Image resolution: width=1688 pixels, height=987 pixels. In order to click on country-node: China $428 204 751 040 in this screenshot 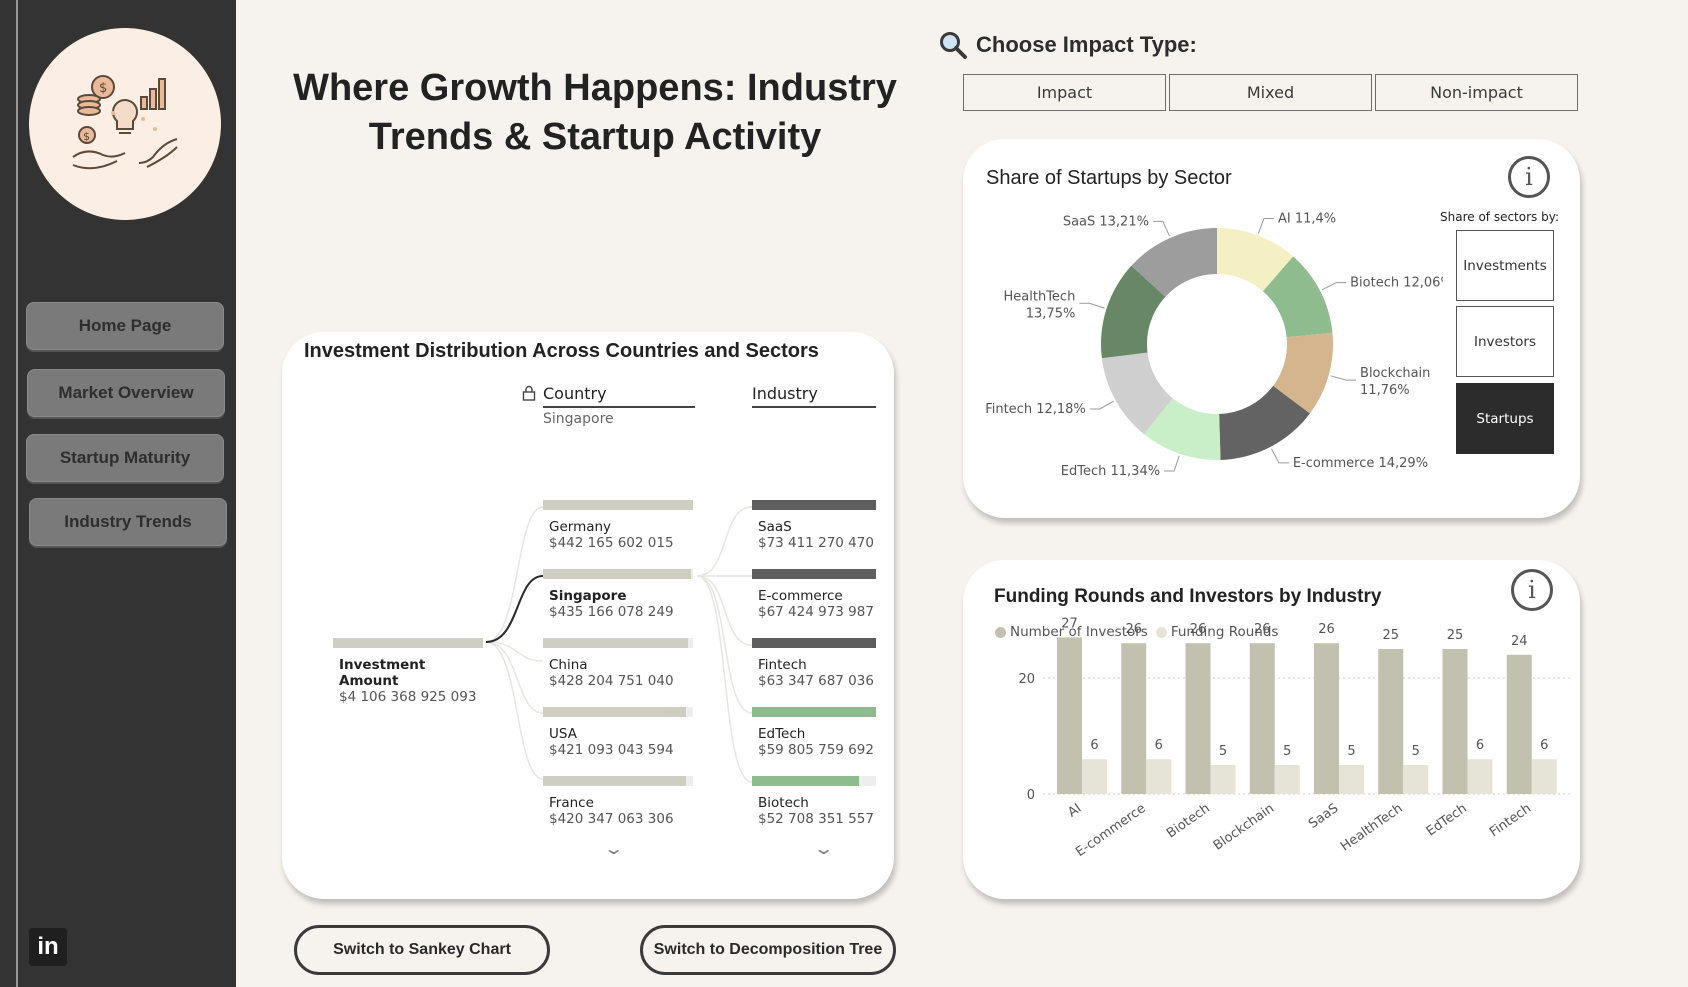, I will do `click(618, 663)`.